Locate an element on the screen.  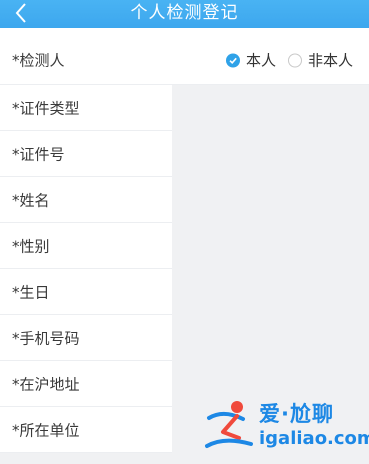
tester-radio-group: 本人 非本人 is located at coordinates (285, 60).